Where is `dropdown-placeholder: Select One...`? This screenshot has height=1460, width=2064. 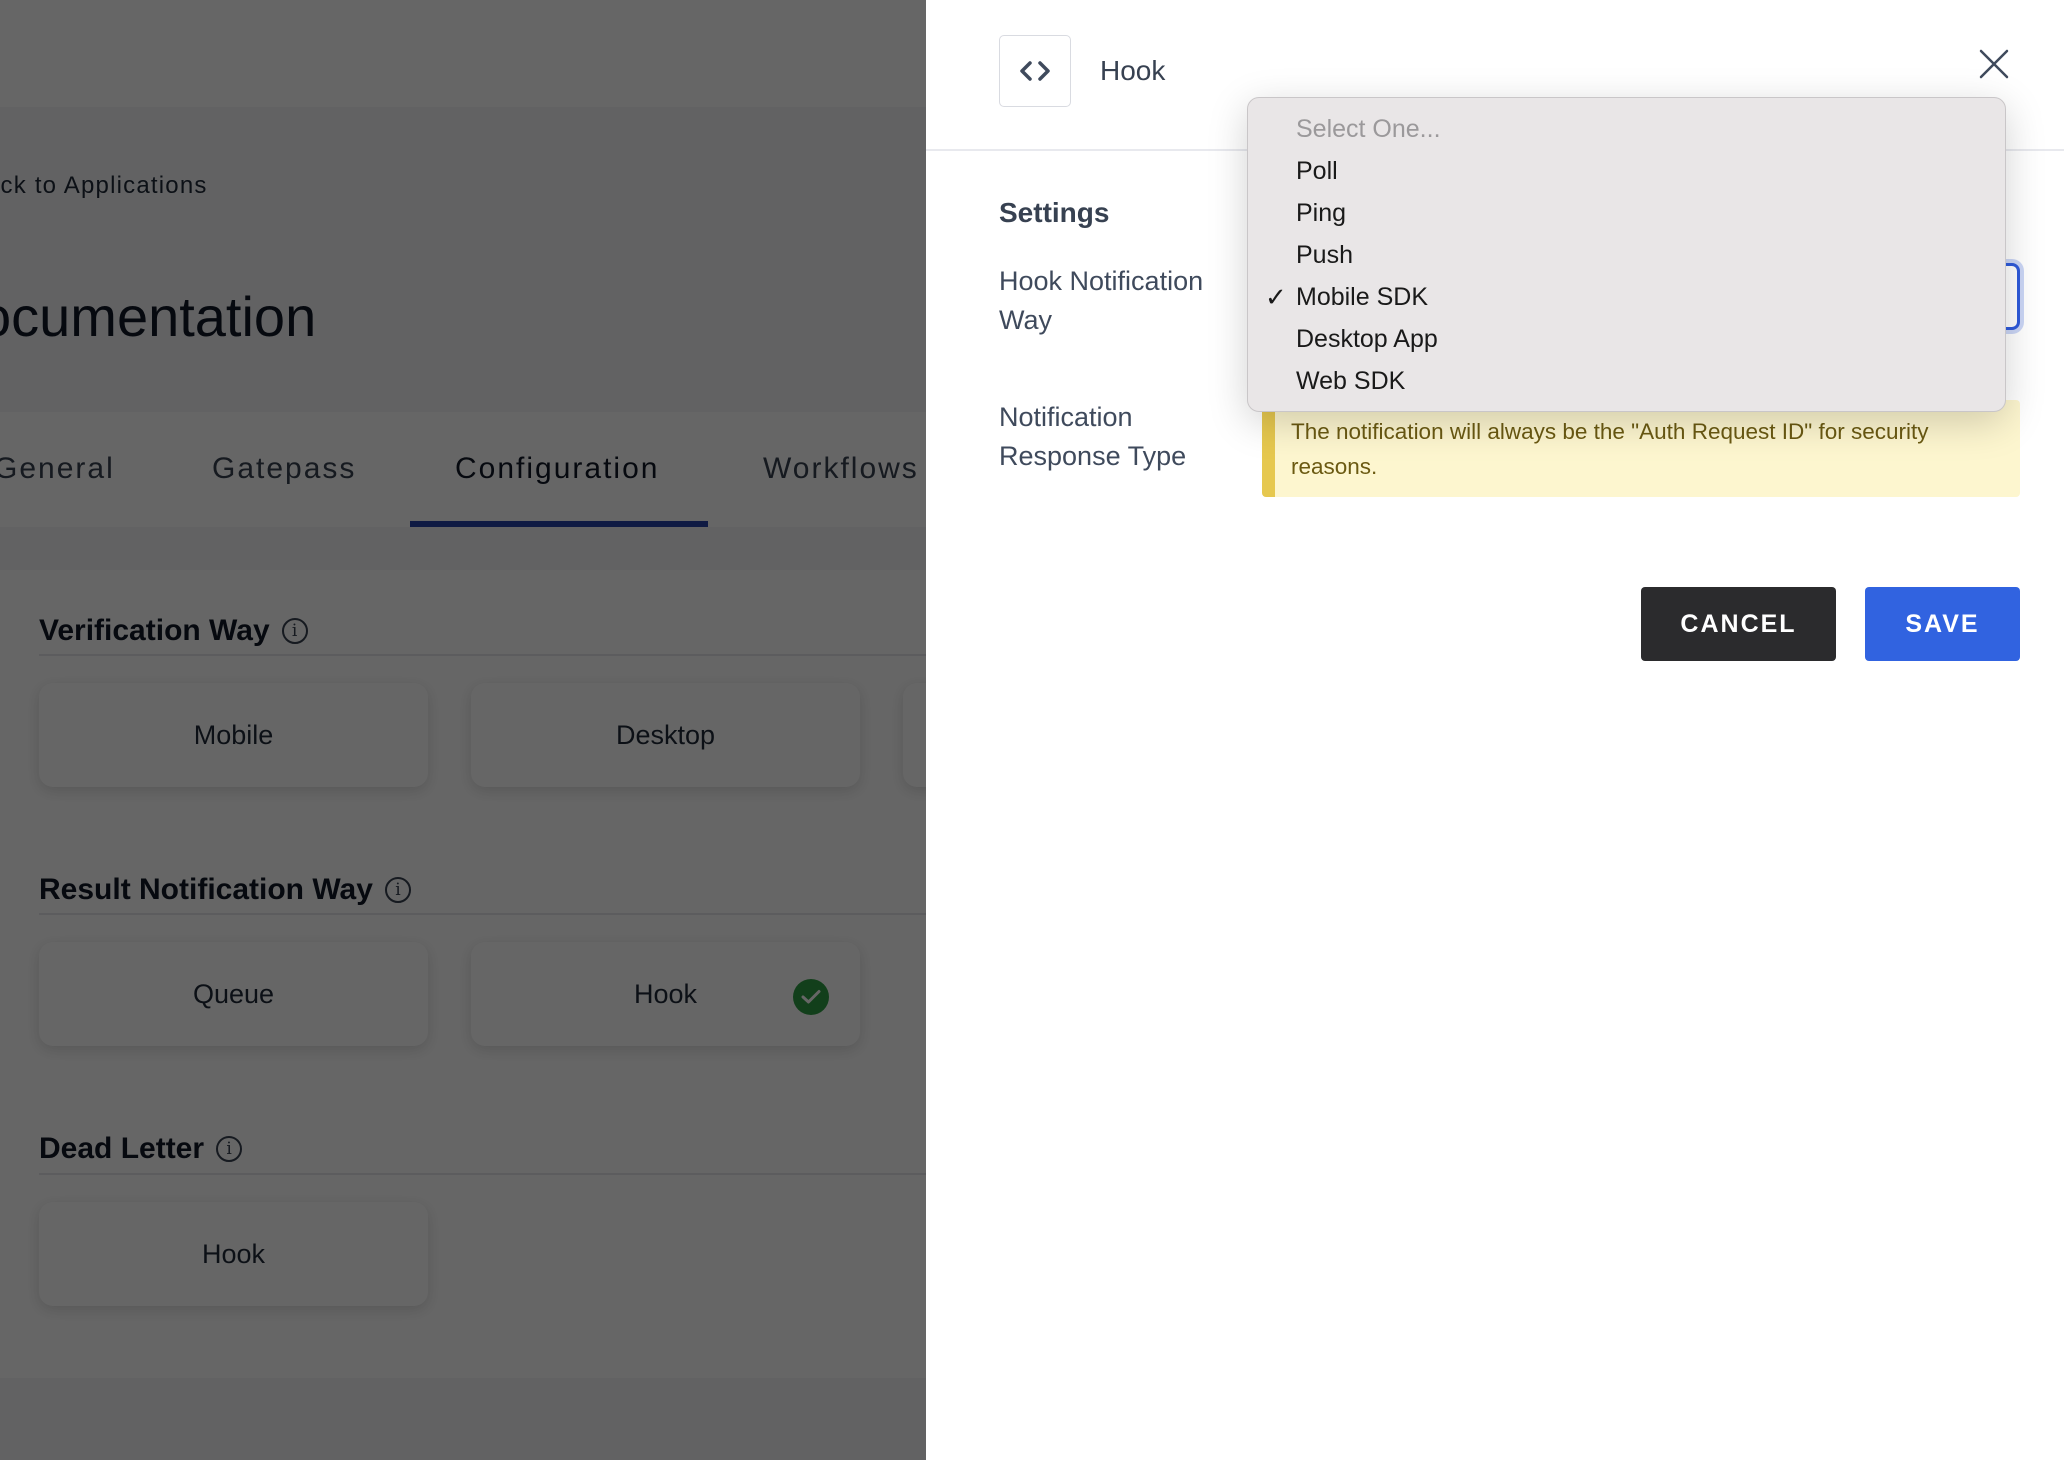
dropdown-placeholder: Select One... is located at coordinates (1626, 129).